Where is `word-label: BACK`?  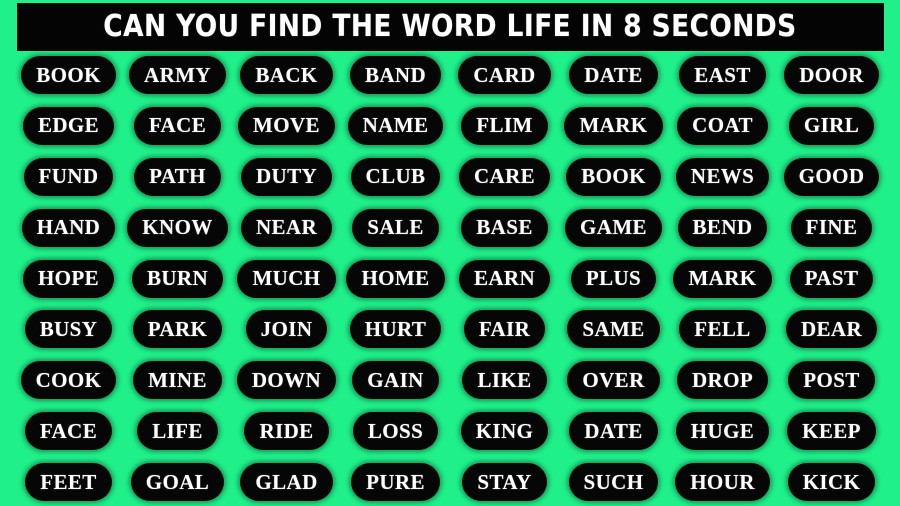
word-label: BACK is located at coordinates (286, 74).